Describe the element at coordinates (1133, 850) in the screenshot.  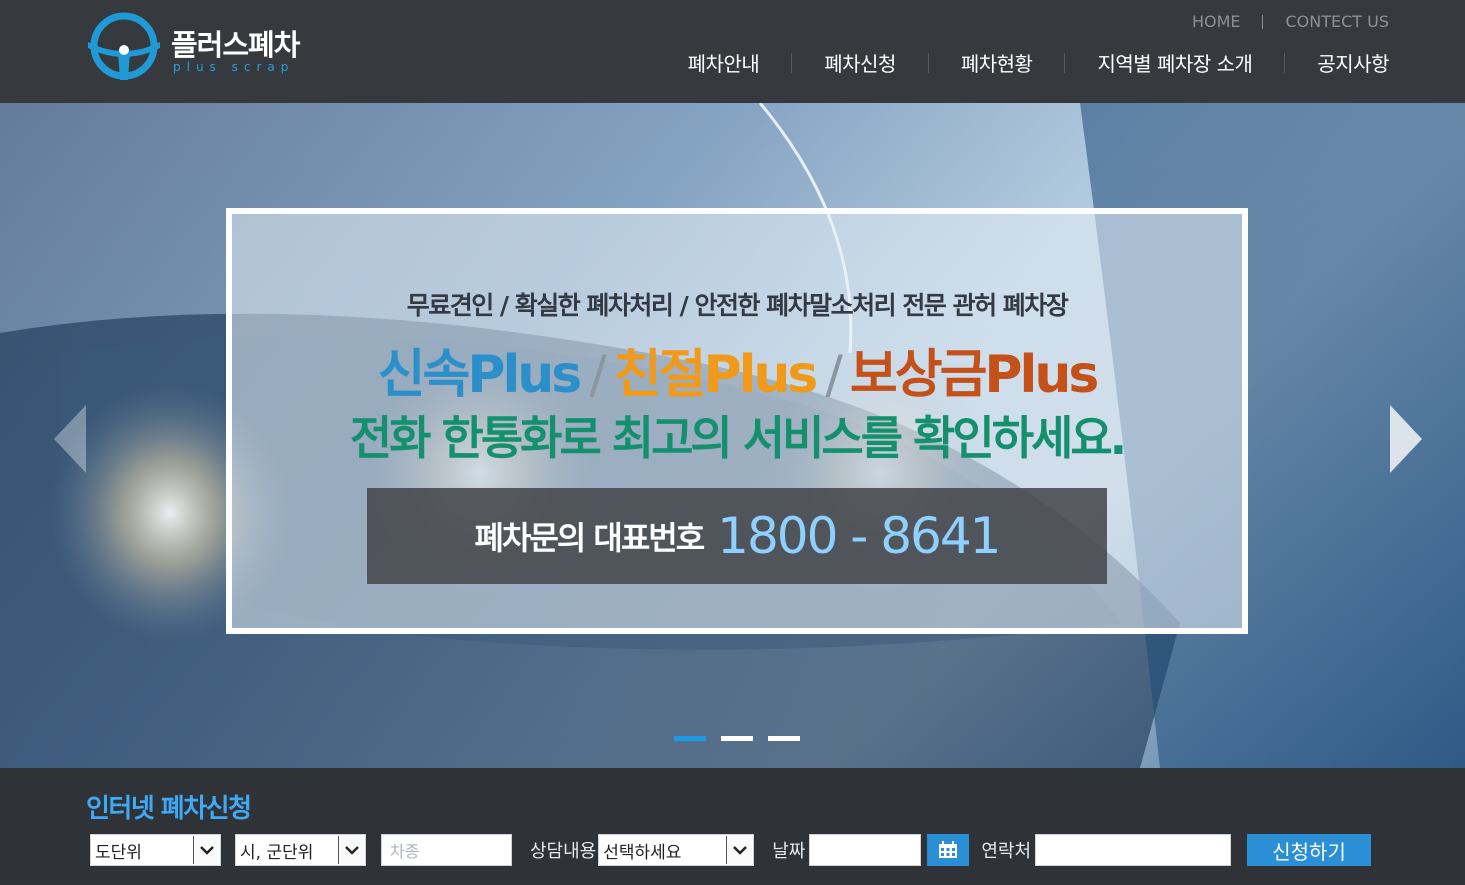
I see `contact-input` at that location.